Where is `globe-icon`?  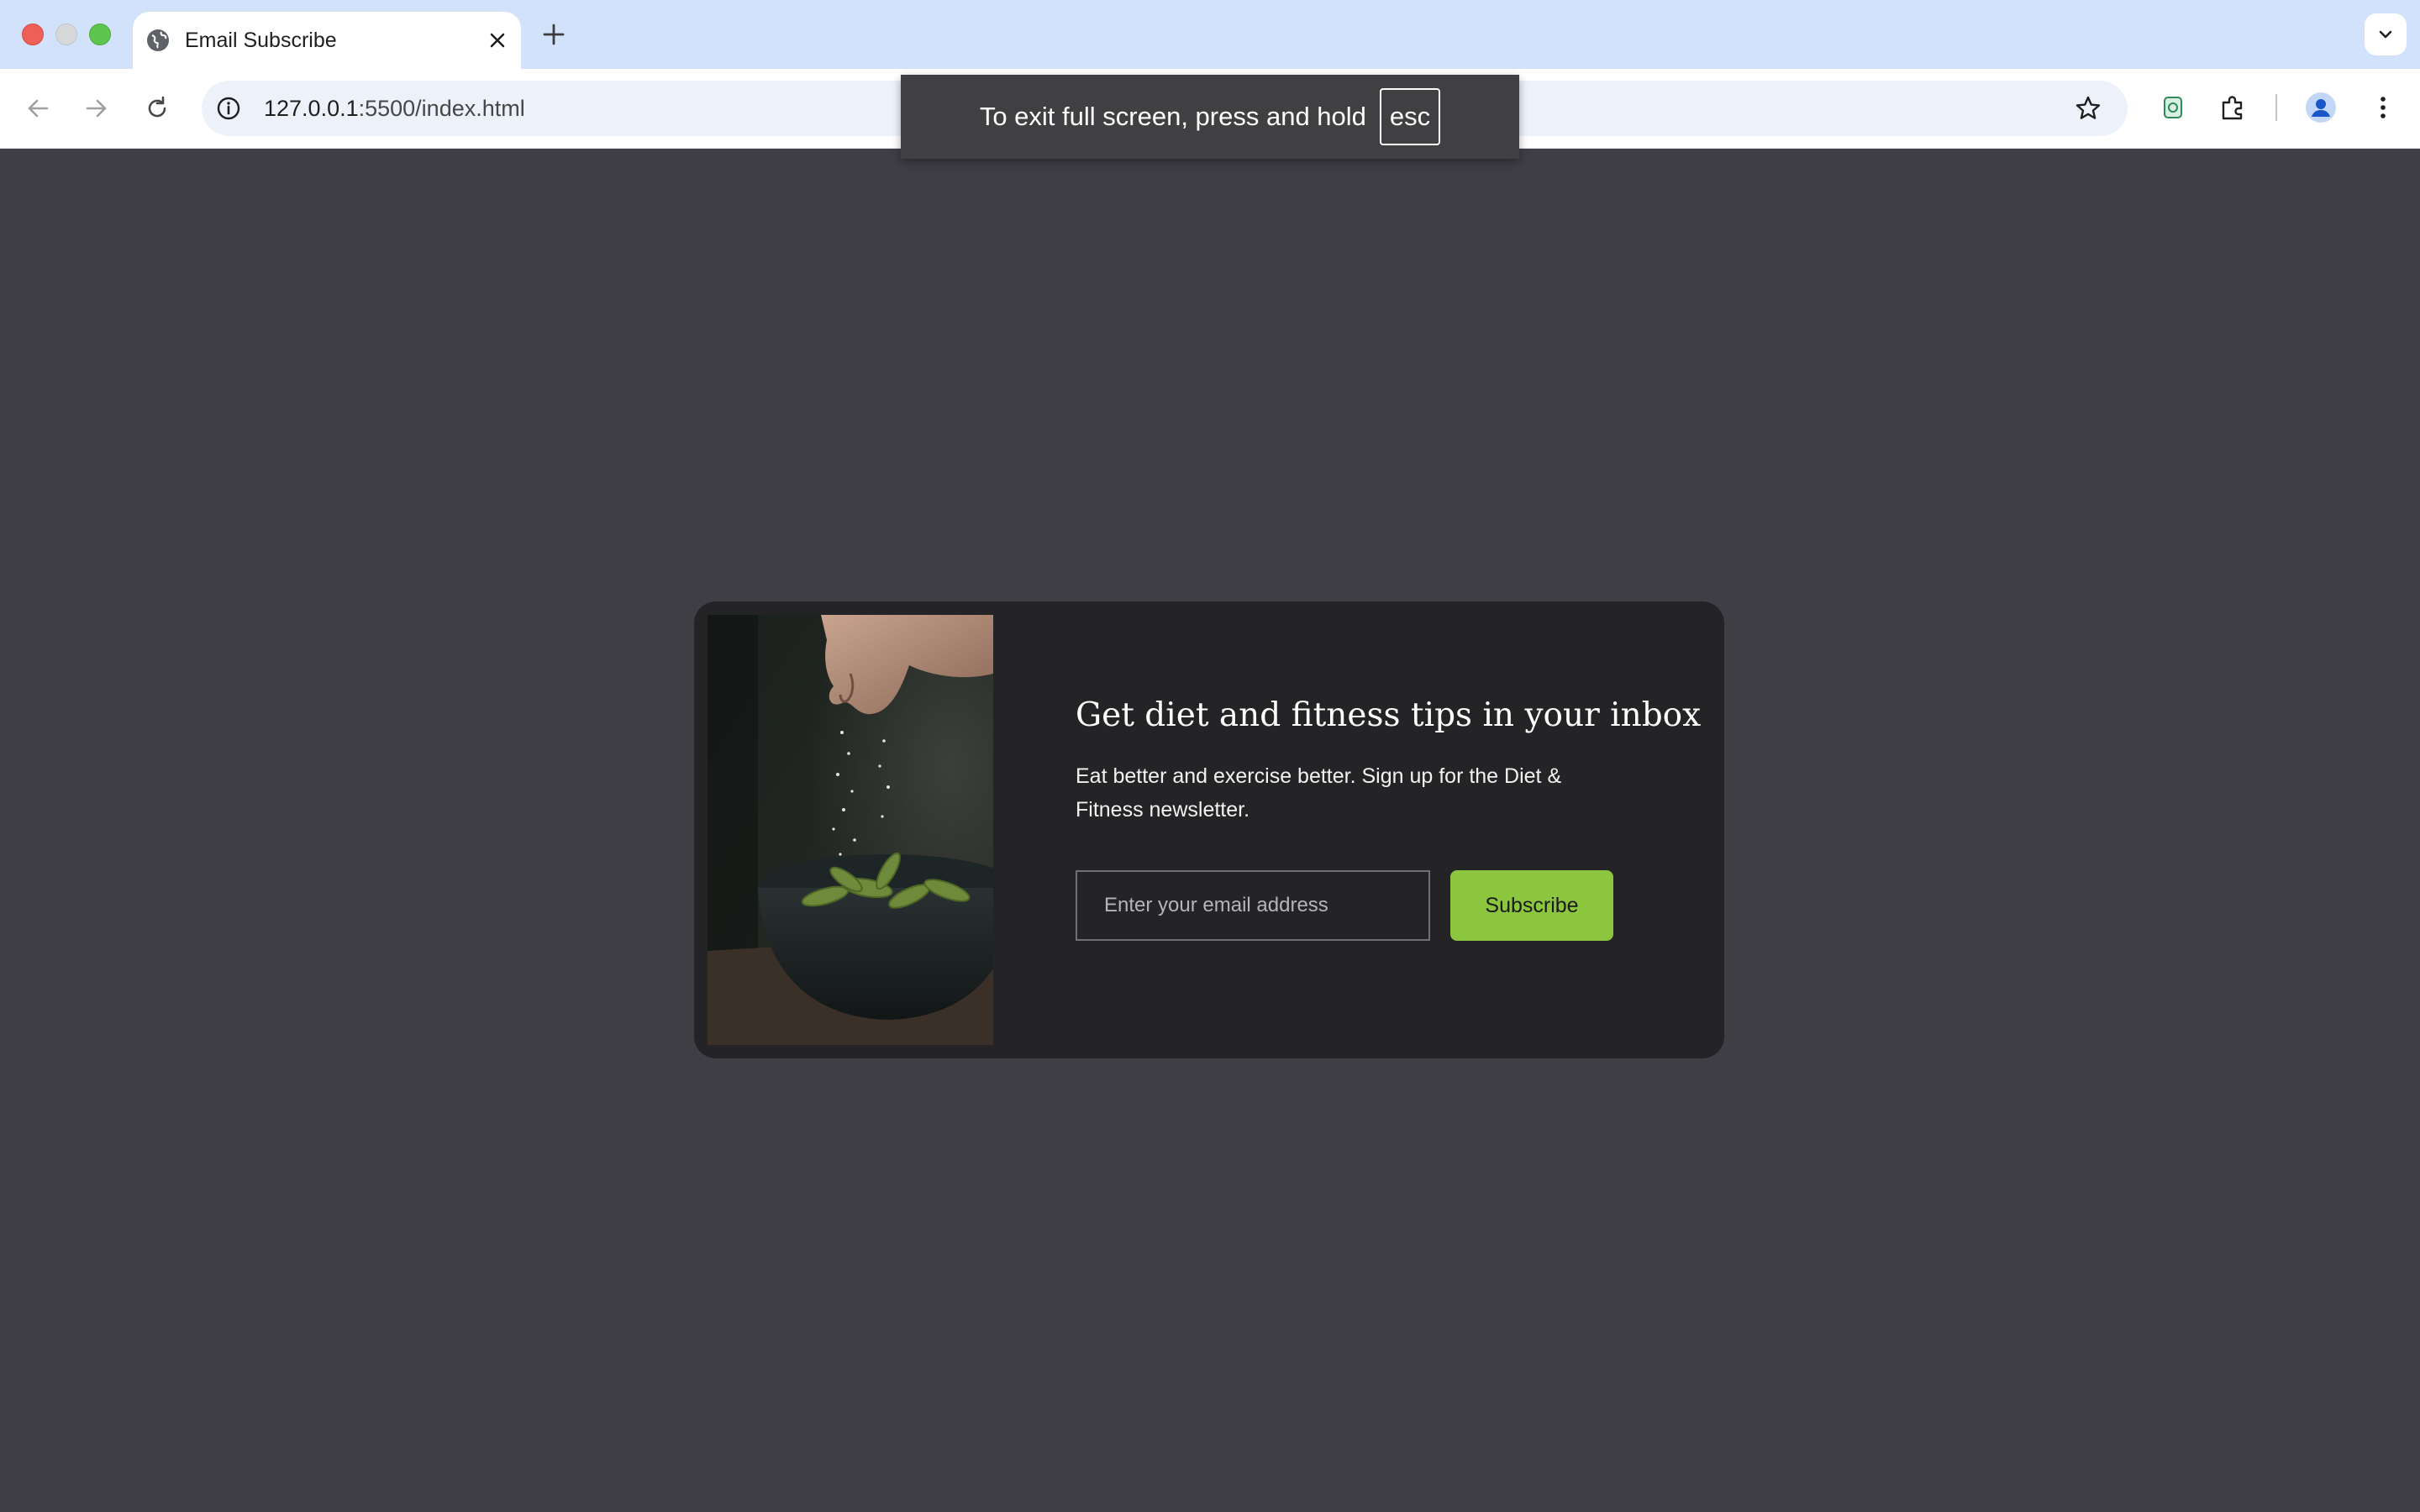 globe-icon is located at coordinates (158, 40).